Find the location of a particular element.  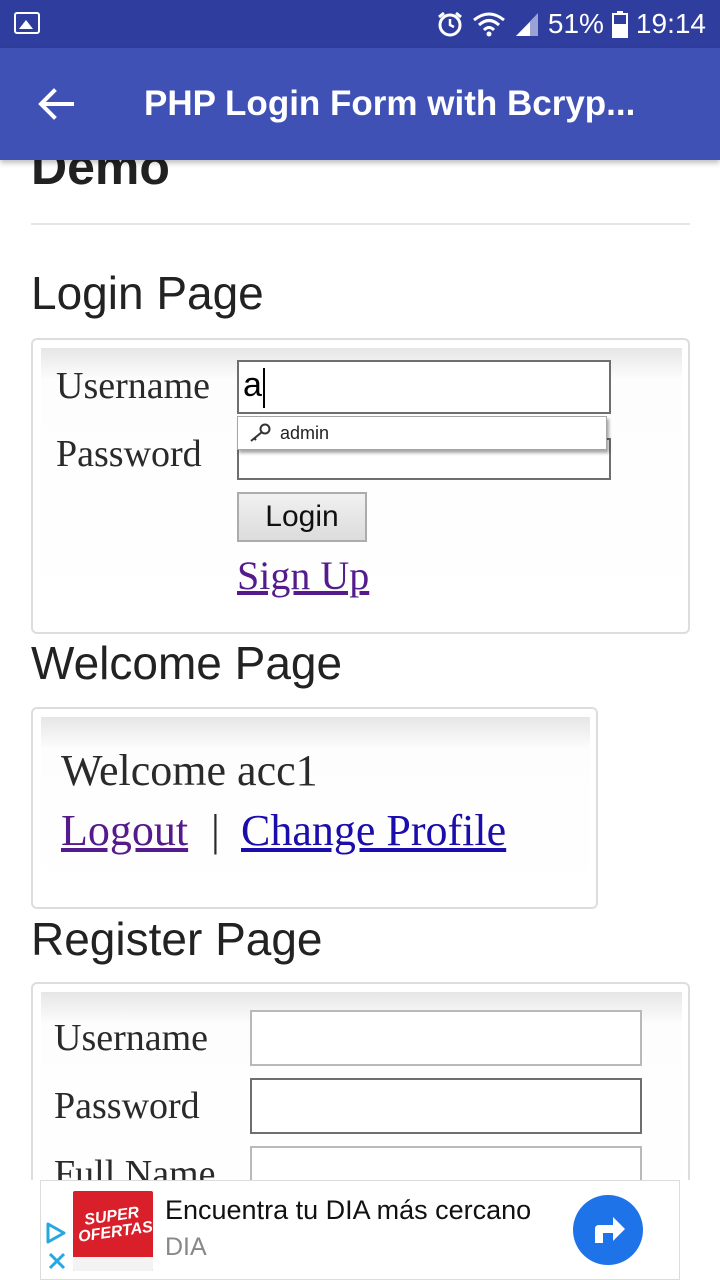

ad-image: SUPER OFERTAS is located at coordinates (113, 1231).